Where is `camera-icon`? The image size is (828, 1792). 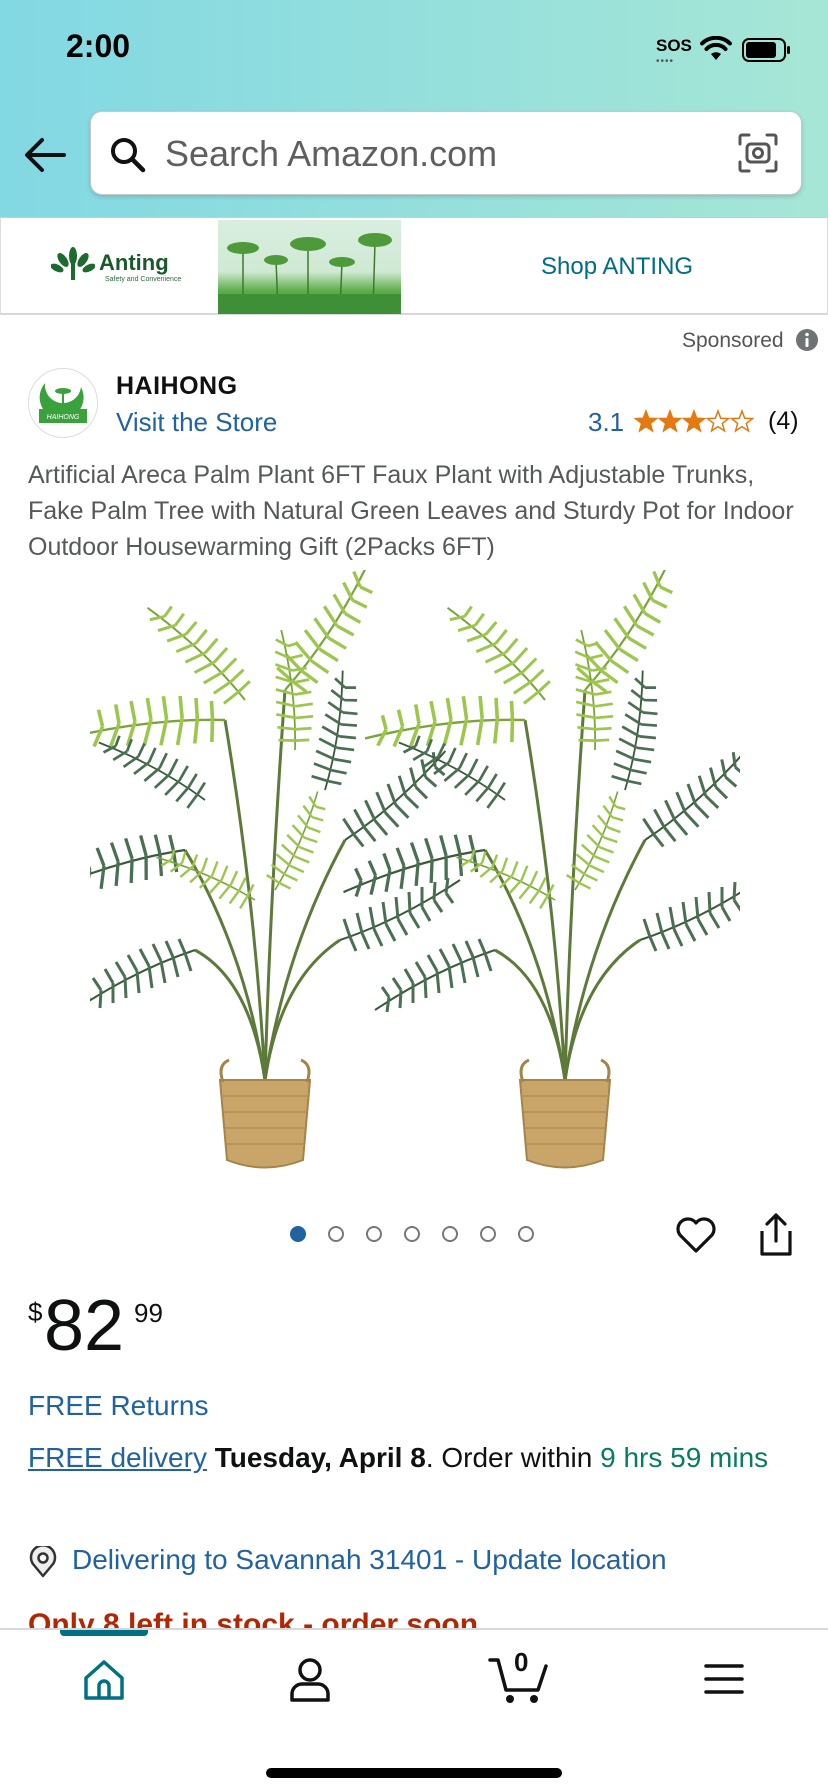
camera-icon is located at coordinates (758, 153).